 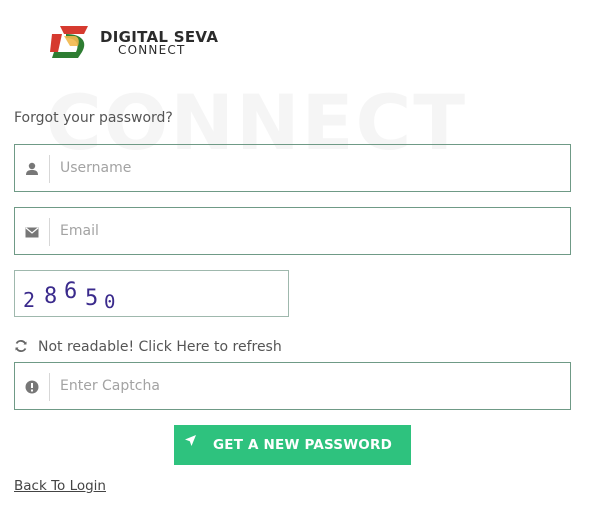 What do you see at coordinates (160, 347) in the screenshot?
I see `refresh-label: Not readable! Click Here to refresh` at bounding box center [160, 347].